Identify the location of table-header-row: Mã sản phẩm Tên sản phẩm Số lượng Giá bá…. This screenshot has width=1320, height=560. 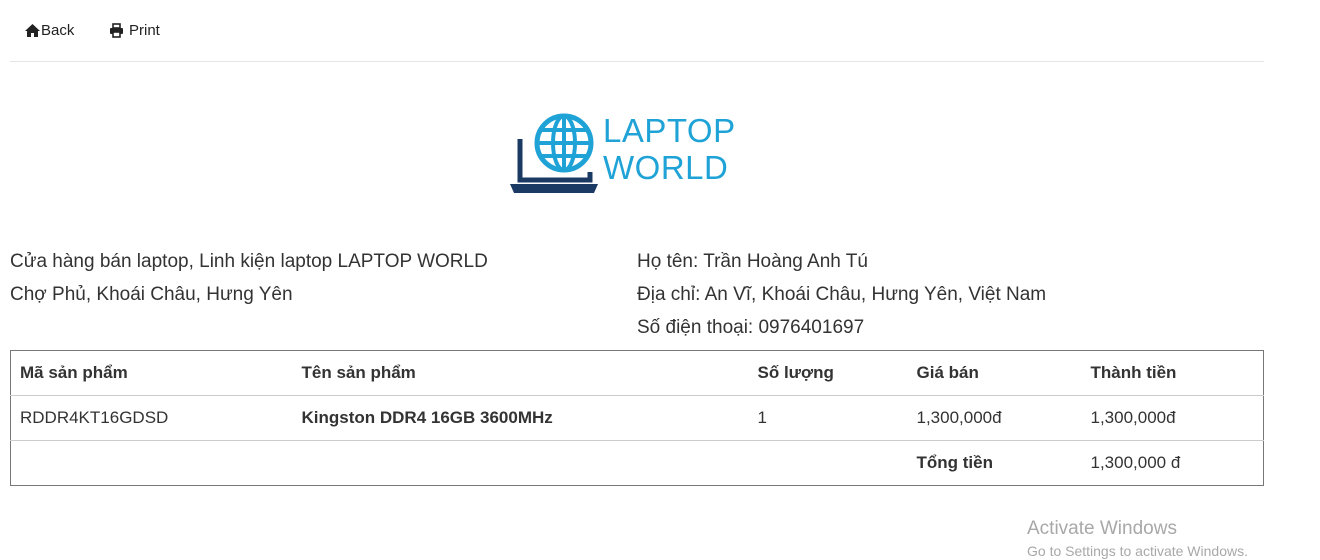
(637, 373).